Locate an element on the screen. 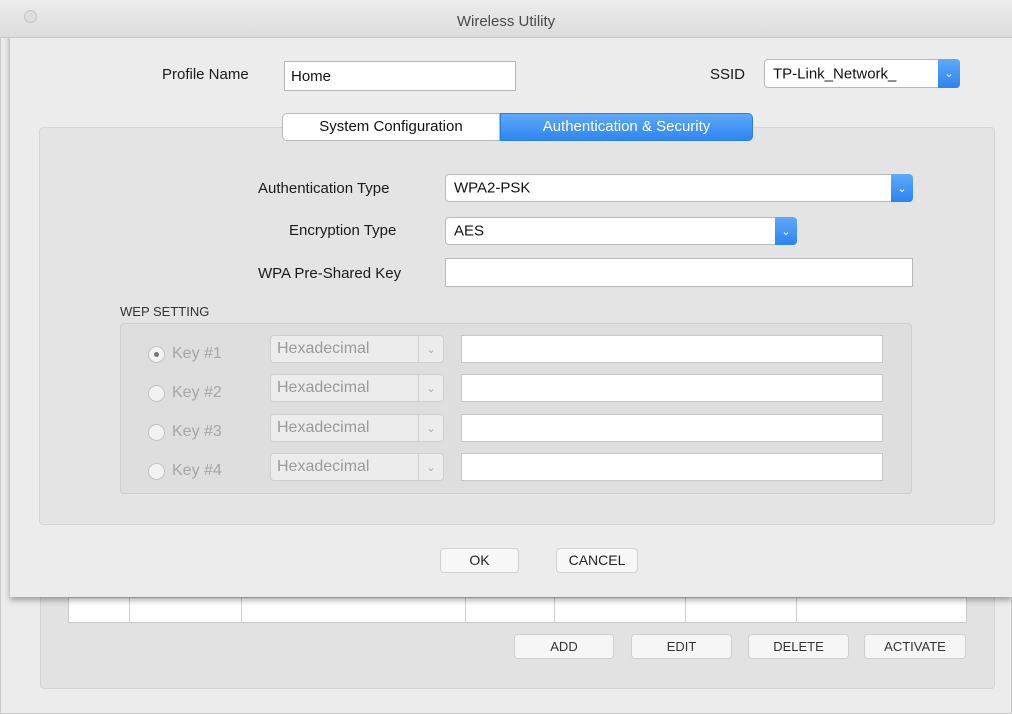  wep-setting-heading: WEP SETTING is located at coordinates (165, 311).